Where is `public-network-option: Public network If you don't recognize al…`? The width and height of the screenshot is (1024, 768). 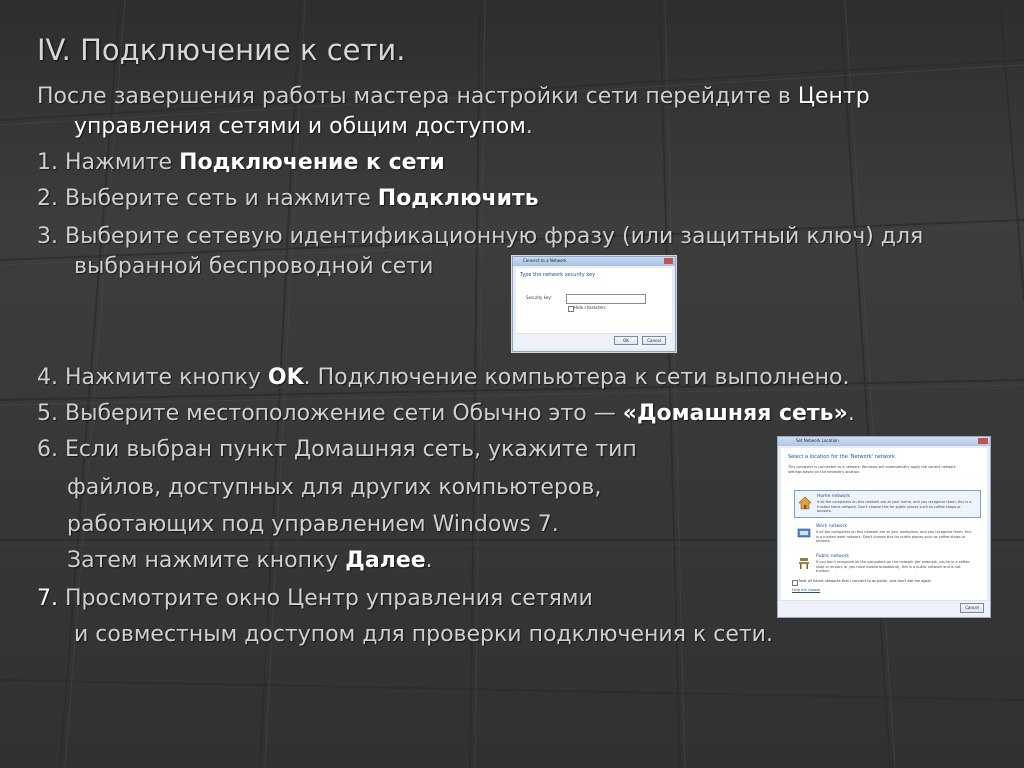 public-network-option: Public network If you don't recognize al… is located at coordinates (886, 564).